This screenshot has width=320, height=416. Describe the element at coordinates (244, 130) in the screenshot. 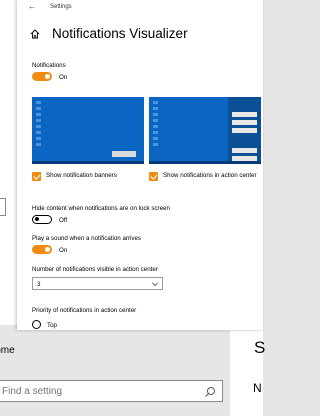

I see `action-center-panel` at that location.